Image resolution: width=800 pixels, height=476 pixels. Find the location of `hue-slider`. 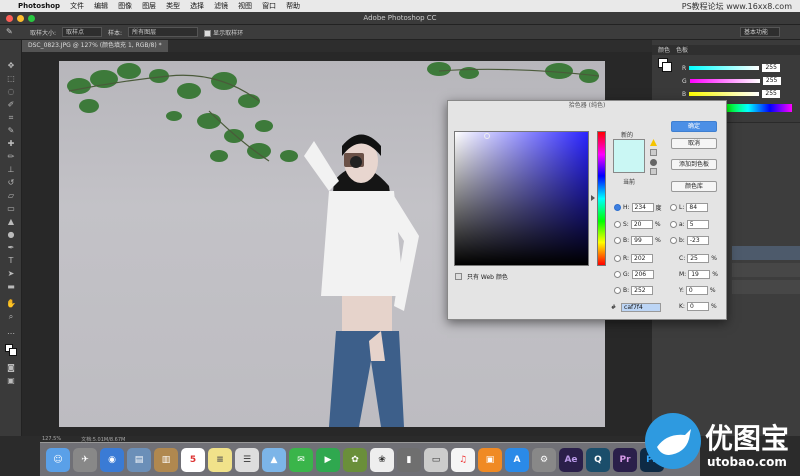

hue-slider is located at coordinates (601, 198).